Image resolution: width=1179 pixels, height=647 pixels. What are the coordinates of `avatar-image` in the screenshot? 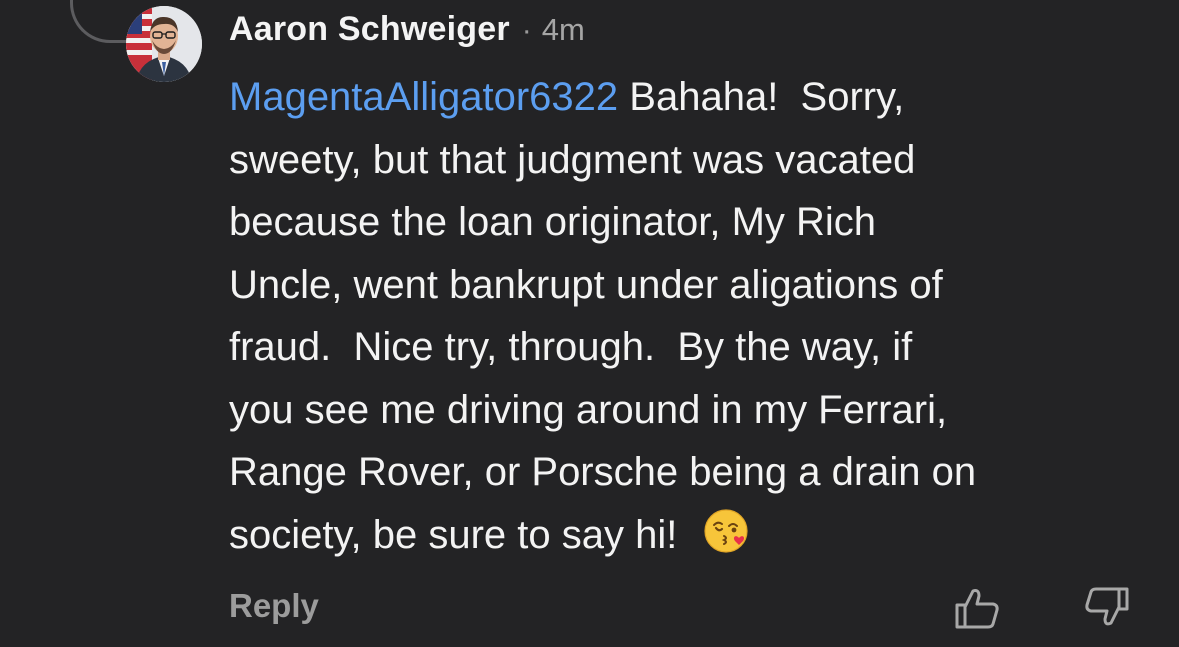 It's located at (164, 44).